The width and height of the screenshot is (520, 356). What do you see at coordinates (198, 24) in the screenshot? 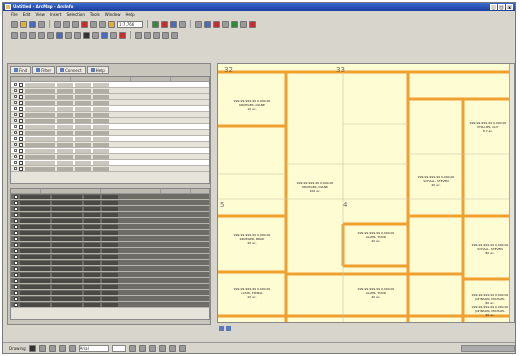
I see `layer-icon` at bounding box center [198, 24].